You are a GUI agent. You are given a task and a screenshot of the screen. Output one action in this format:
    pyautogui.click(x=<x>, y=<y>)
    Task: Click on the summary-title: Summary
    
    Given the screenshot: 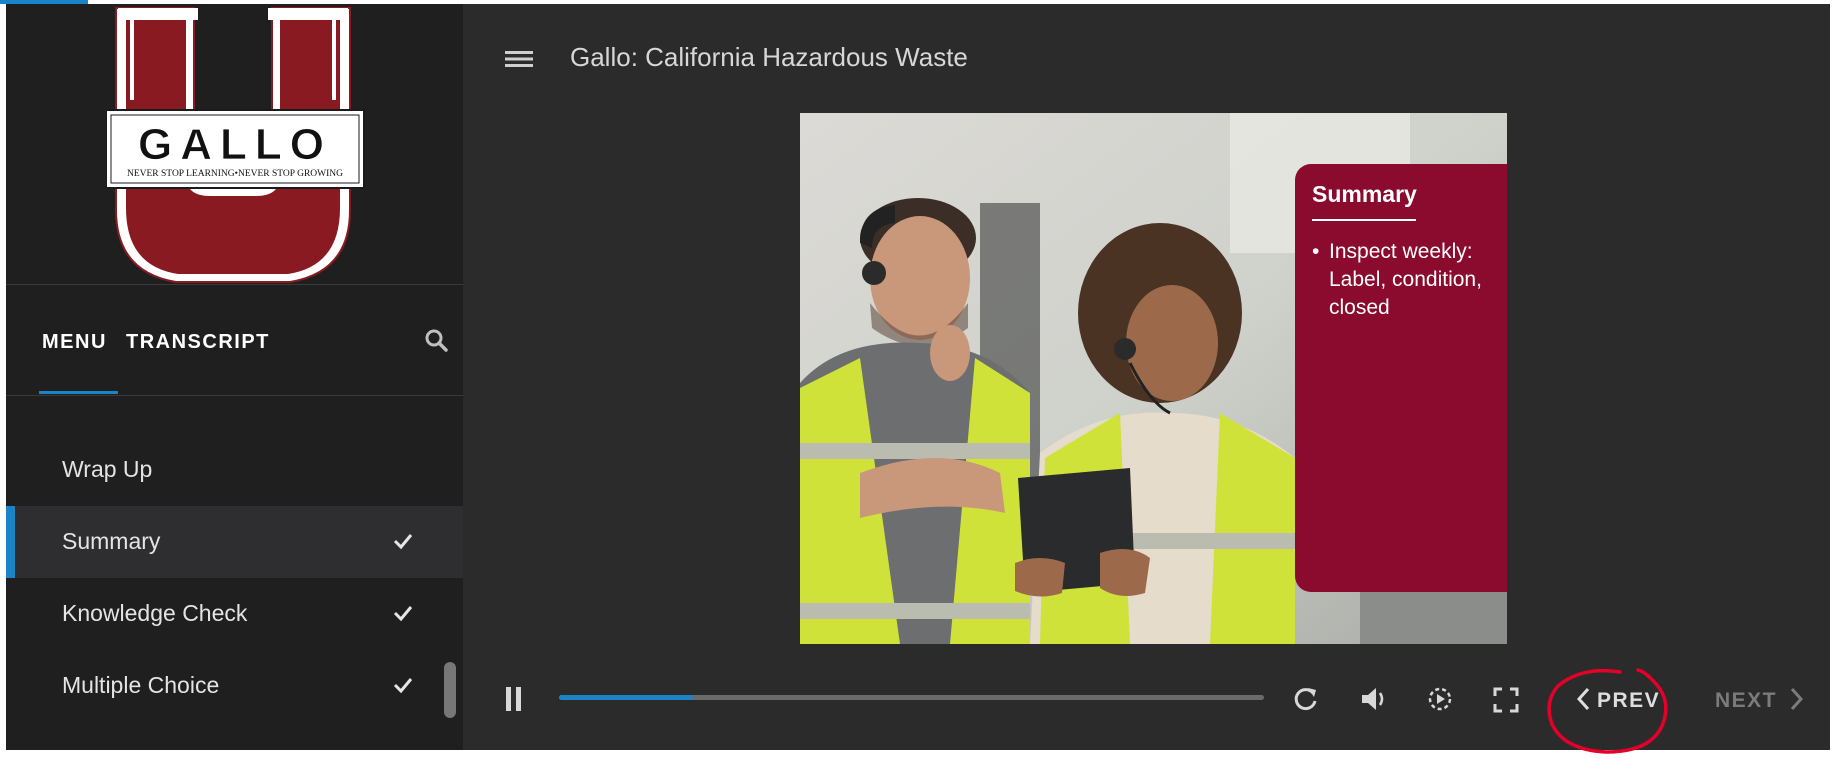 What is the action you would take?
    pyautogui.click(x=1364, y=194)
    